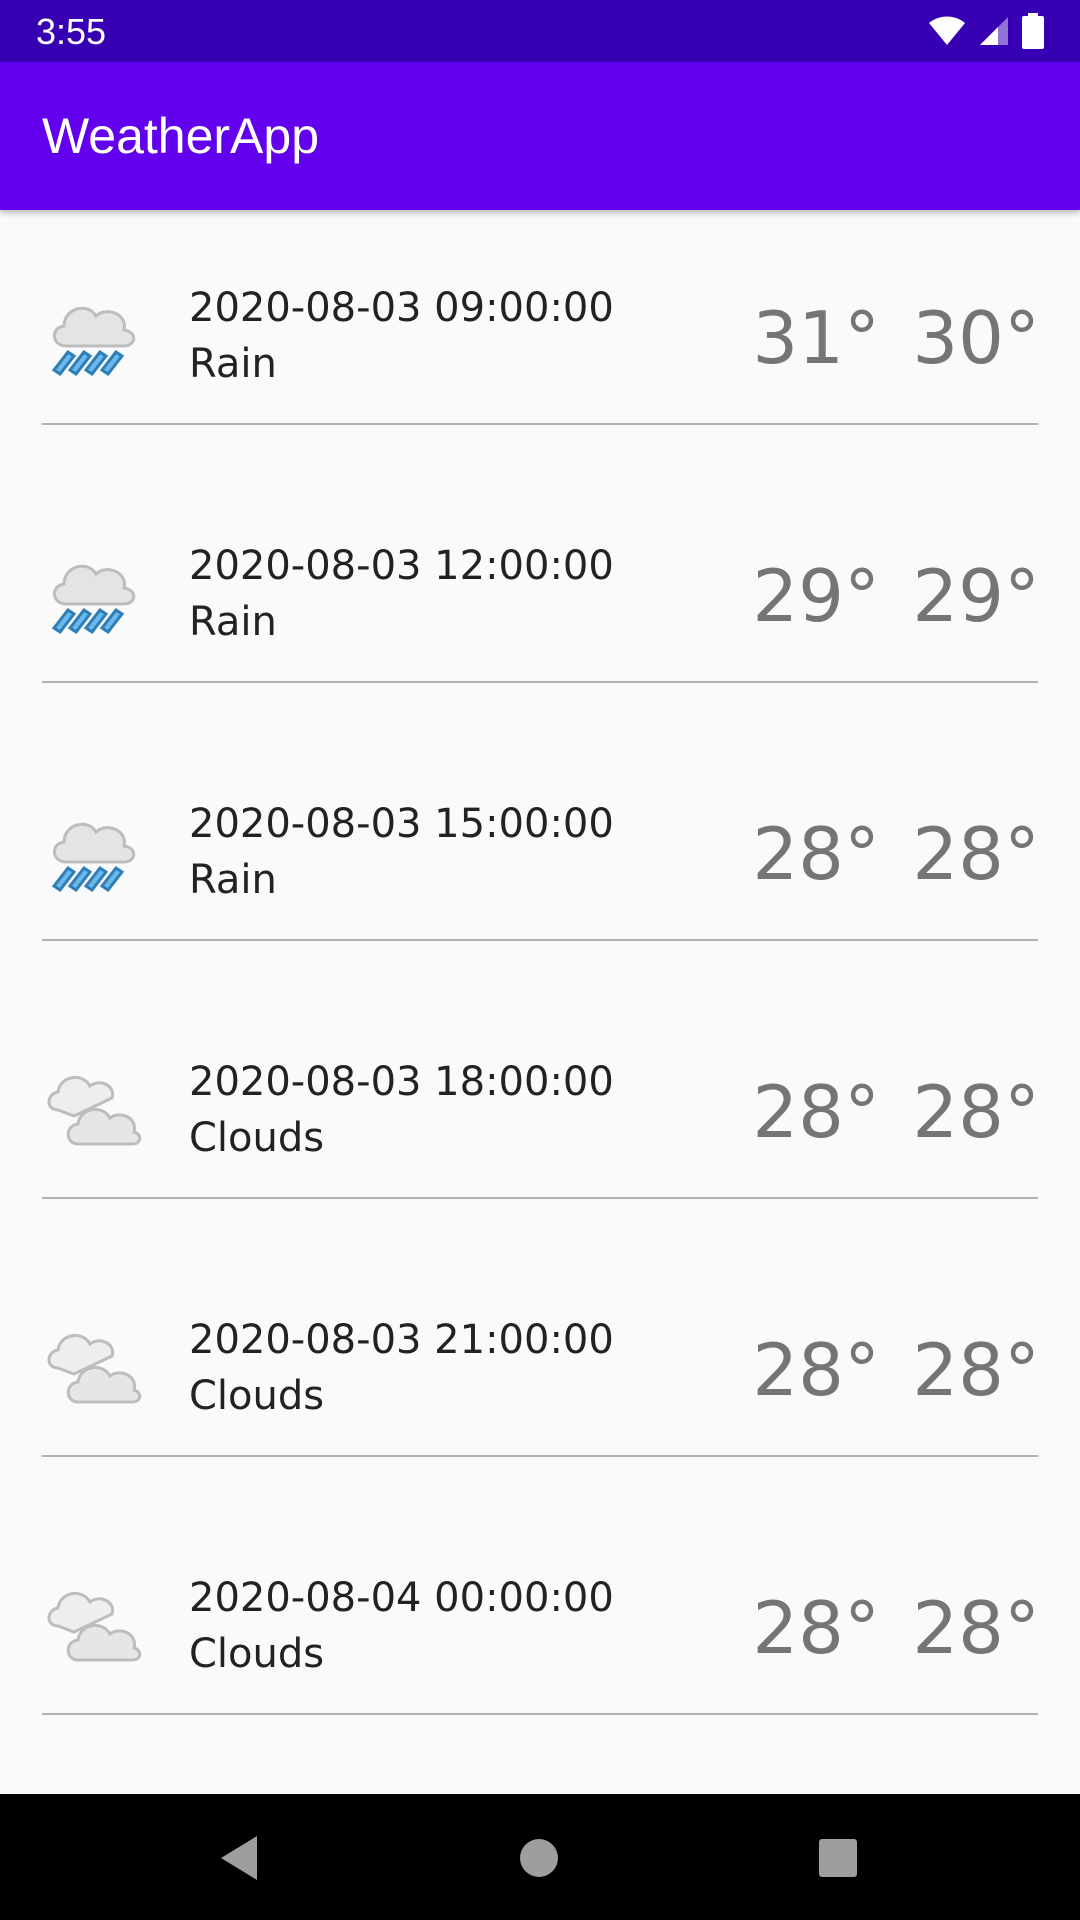  I want to click on cellular-signal-icon, so click(994, 31).